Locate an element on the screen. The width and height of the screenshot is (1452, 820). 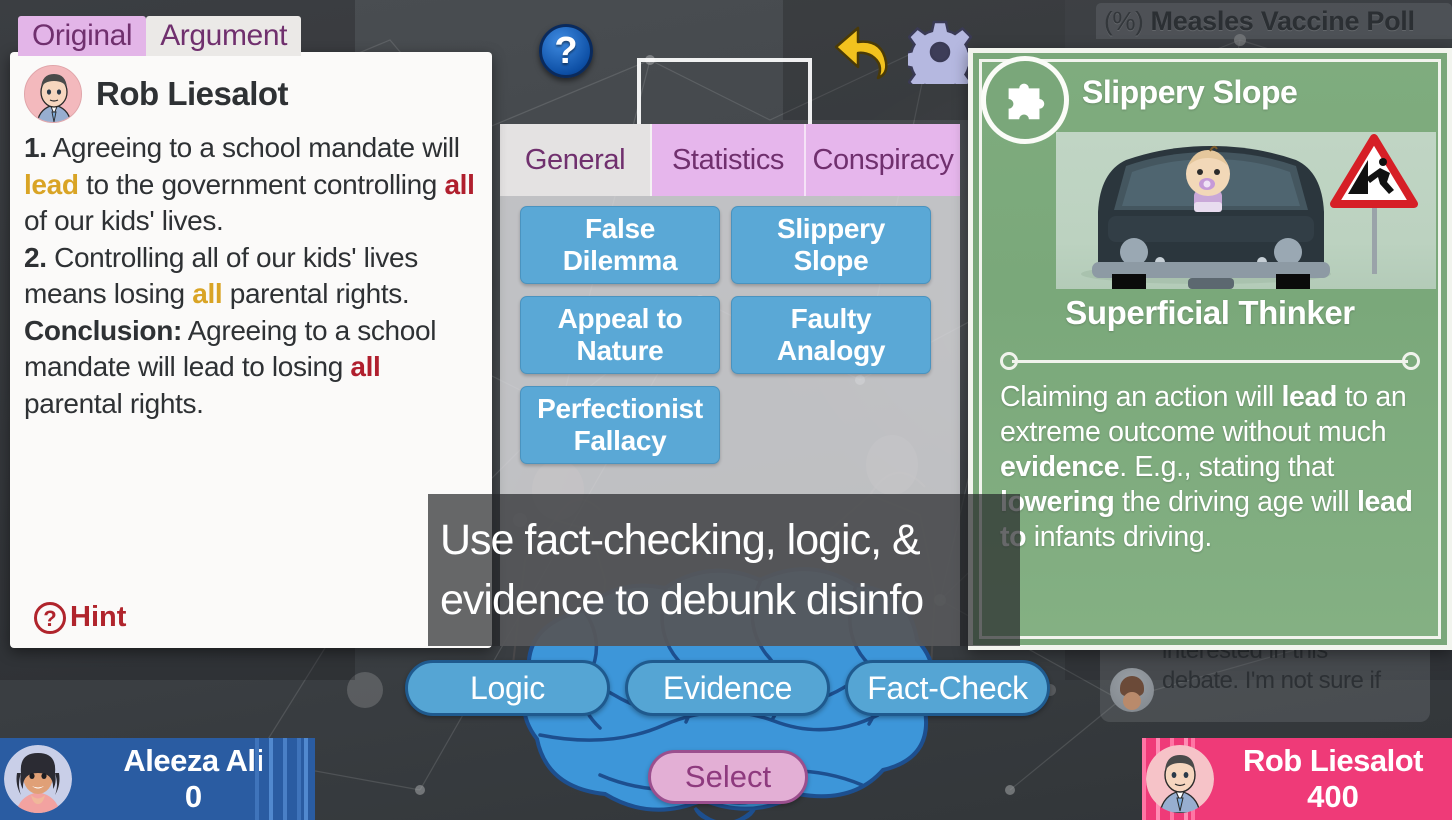
player-left-barcode is located at coordinates (285, 779).